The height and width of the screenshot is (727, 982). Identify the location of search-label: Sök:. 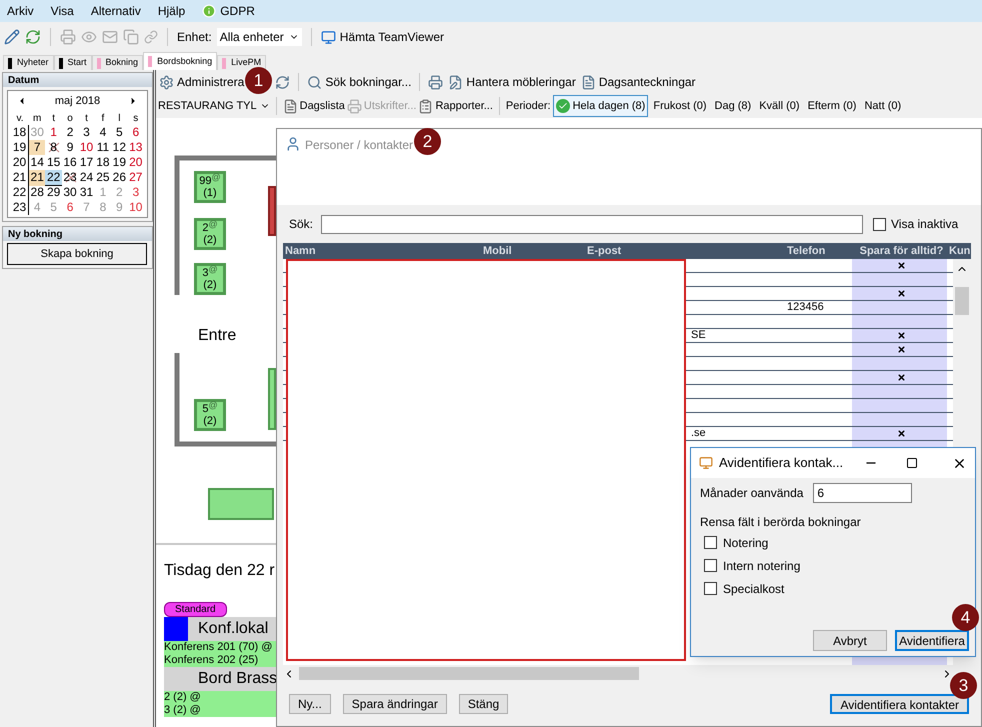
(301, 224).